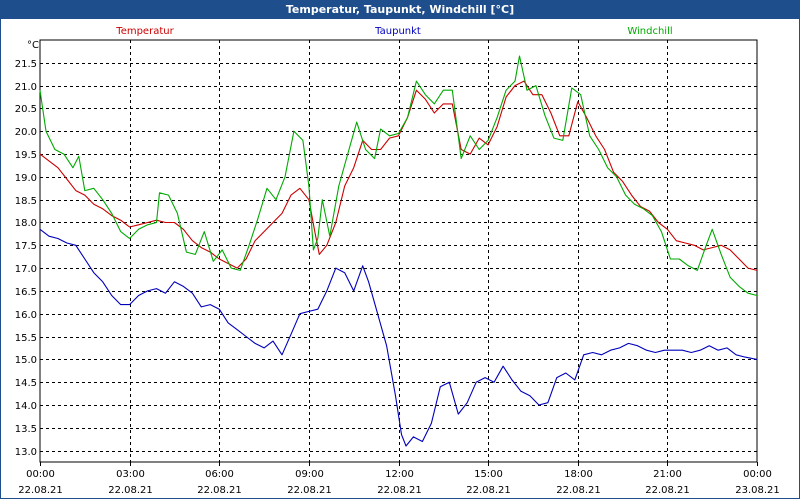 The image size is (800, 500). I want to click on x-tick-label-time: 09:00, so click(309, 474).